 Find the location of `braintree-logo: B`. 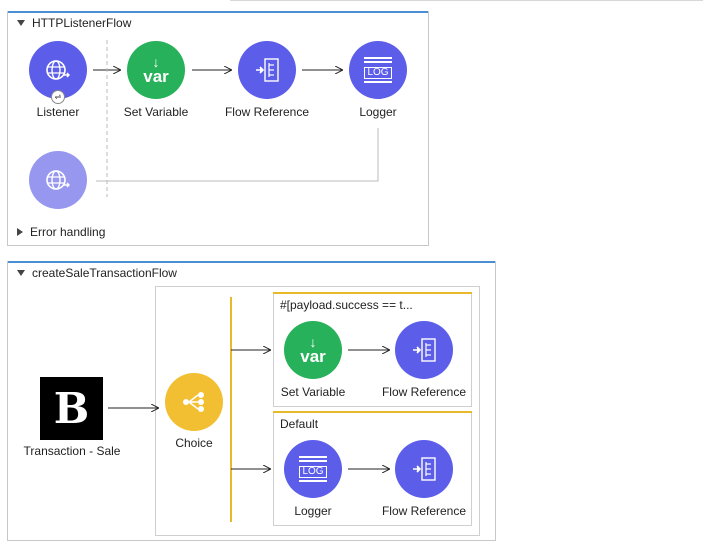

braintree-logo: B is located at coordinates (71, 408).